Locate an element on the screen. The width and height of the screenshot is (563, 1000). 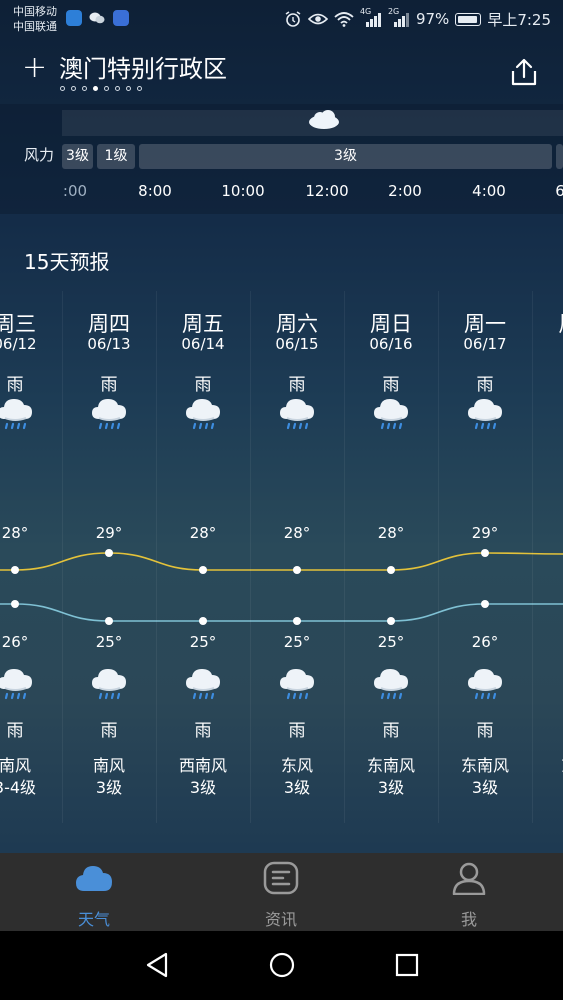
carrier-1: 中国移动 is located at coordinates (35, 11).